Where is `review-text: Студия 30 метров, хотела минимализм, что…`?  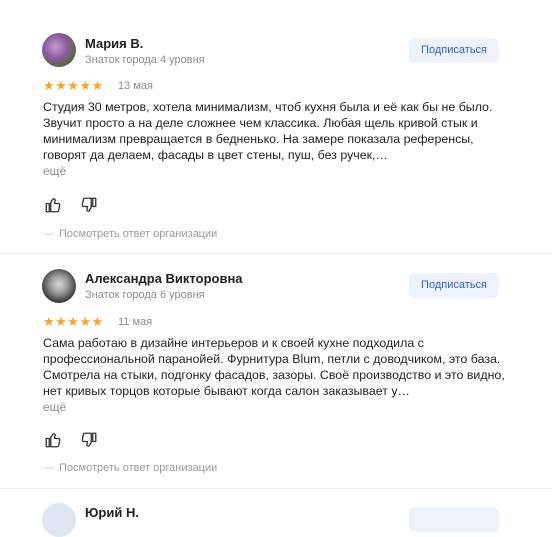
review-text: Студия 30 метров, хотела минимализм, что… is located at coordinates (268, 131).